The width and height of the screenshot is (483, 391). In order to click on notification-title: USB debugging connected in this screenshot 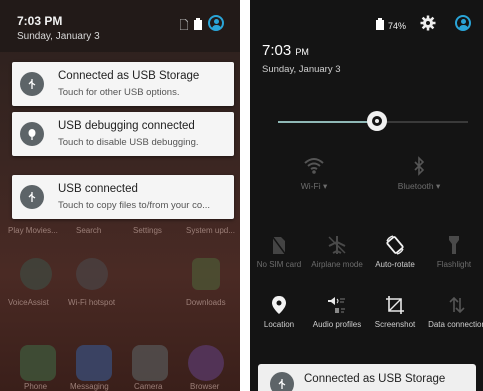, I will do `click(126, 126)`.